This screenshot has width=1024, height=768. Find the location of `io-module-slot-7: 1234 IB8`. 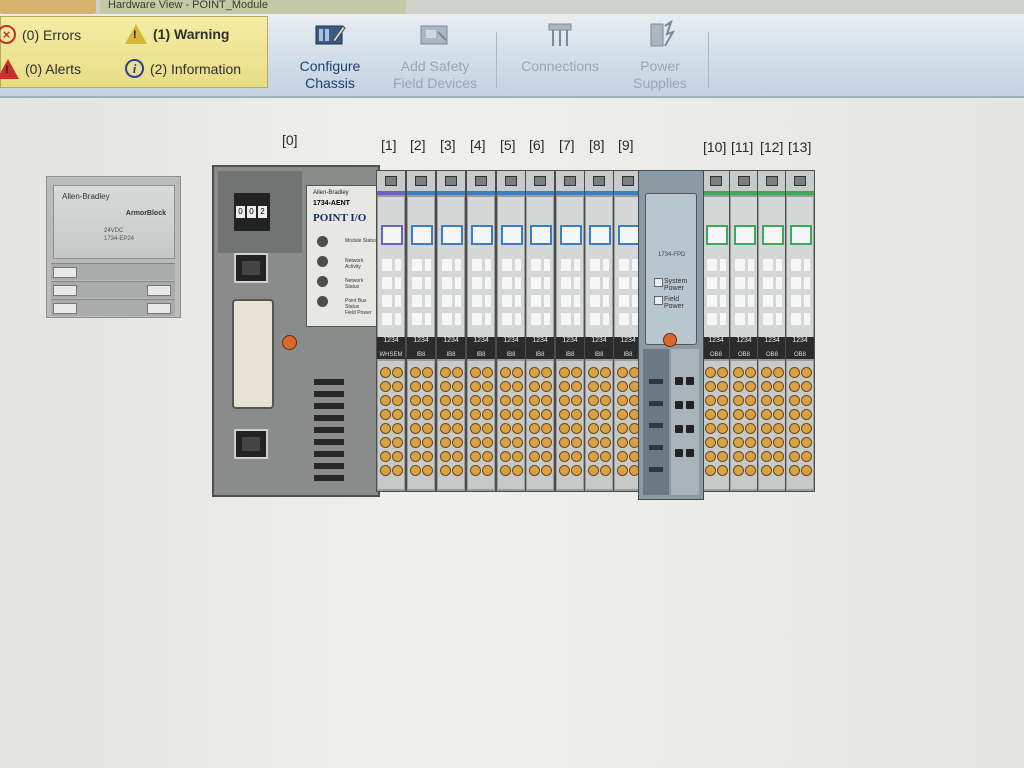

io-module-slot-7: 1234 IB8 is located at coordinates (570, 331).